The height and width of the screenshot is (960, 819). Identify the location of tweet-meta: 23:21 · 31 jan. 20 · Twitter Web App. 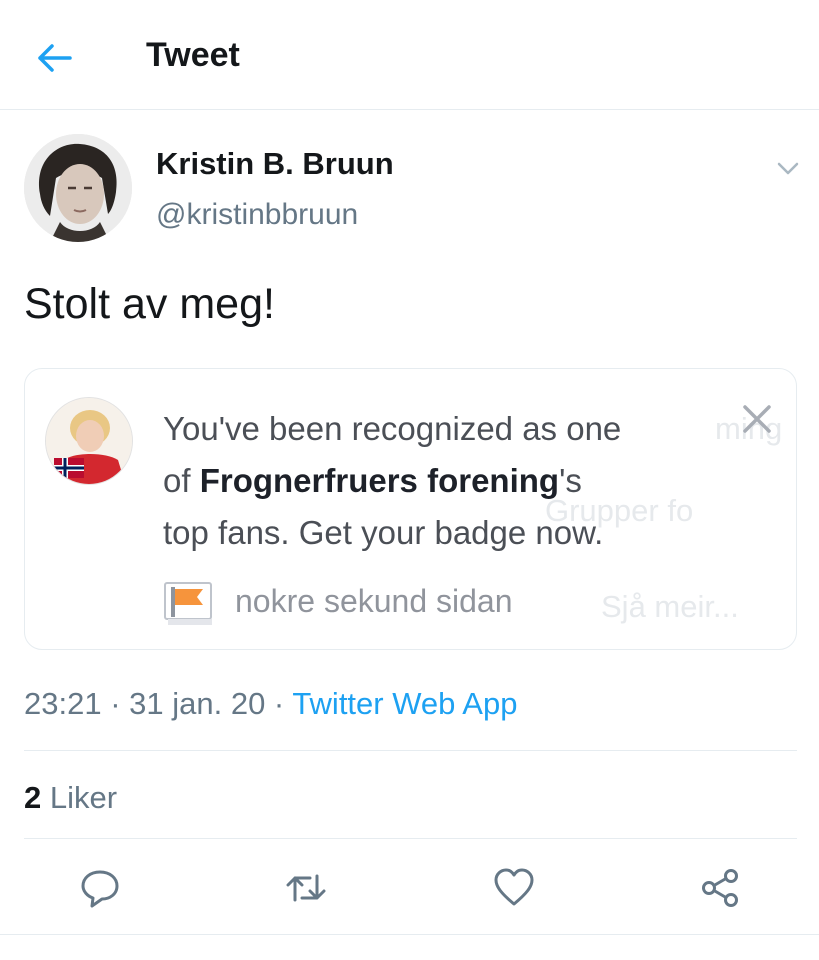
(270, 704).